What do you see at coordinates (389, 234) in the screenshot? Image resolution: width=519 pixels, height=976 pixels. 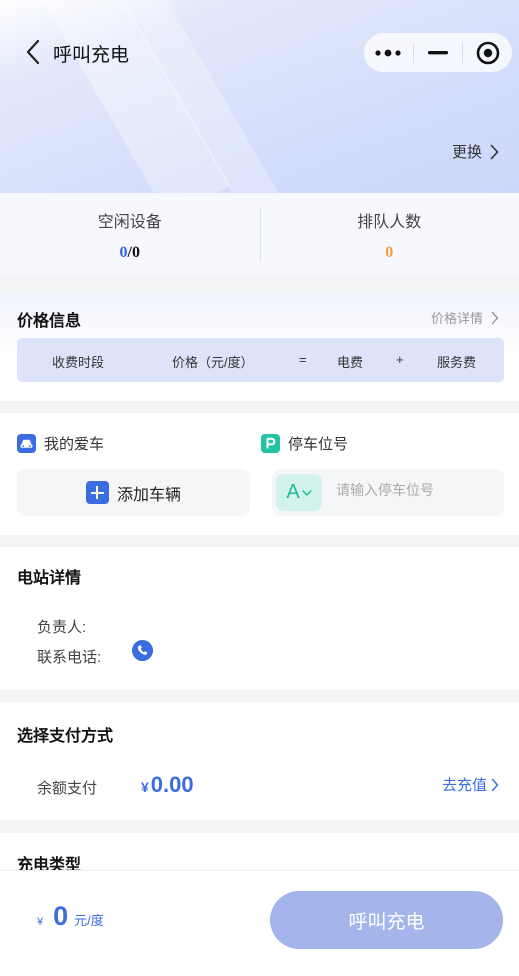 I see `queue-stat: 排队人数 0` at bounding box center [389, 234].